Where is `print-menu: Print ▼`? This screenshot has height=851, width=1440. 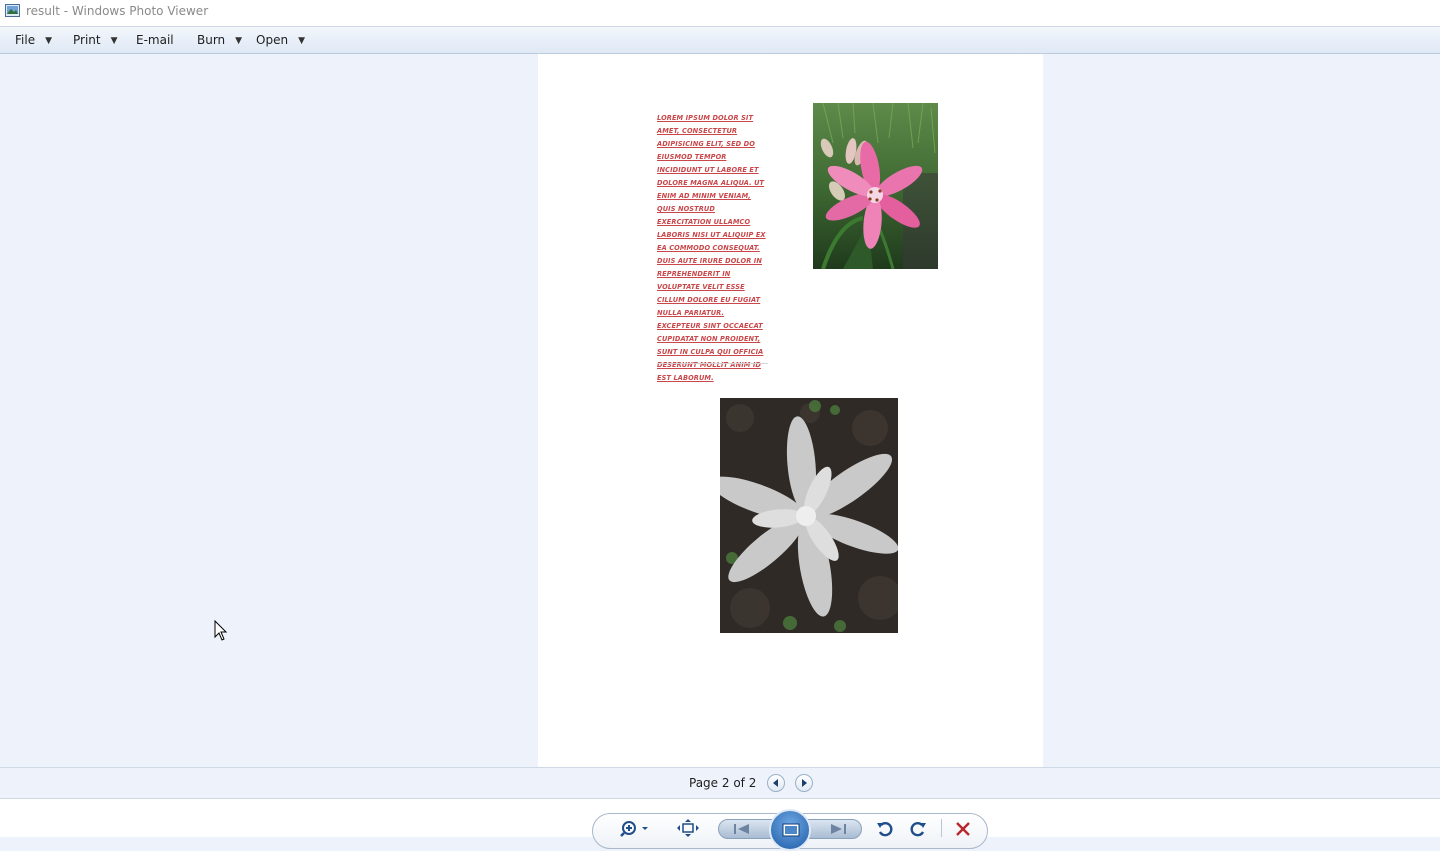 print-menu: Print ▼ is located at coordinates (95, 41).